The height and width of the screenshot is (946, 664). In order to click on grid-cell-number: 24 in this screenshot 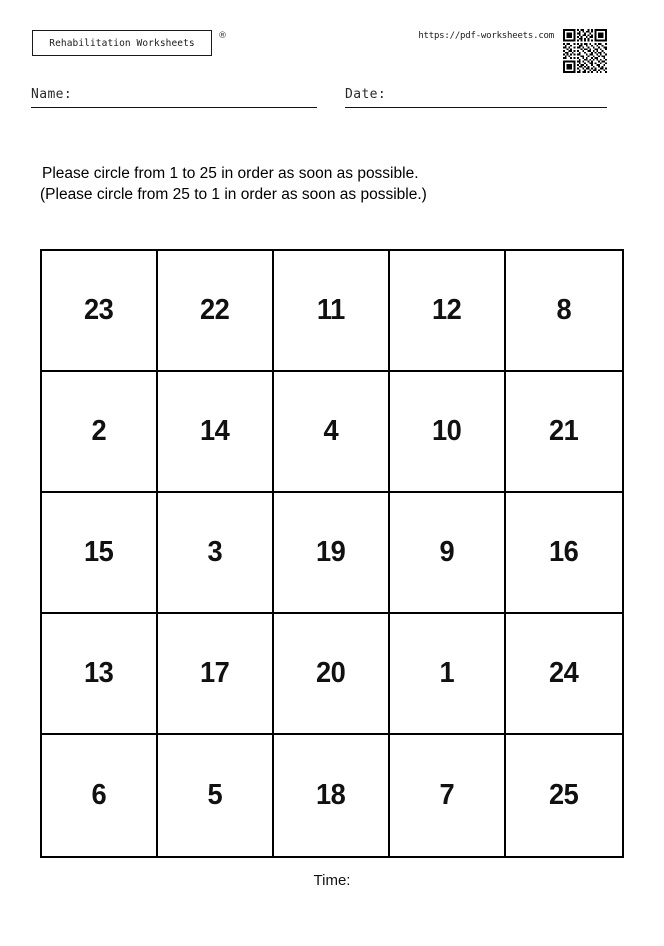, I will do `click(564, 673)`.